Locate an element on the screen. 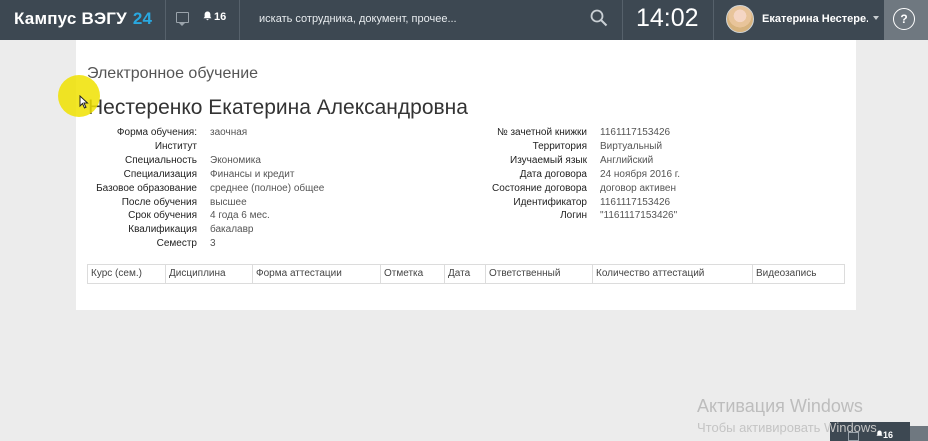 Image resolution: width=928 pixels, height=441 pixels. info-row: Квалификация is located at coordinates (137, 229).